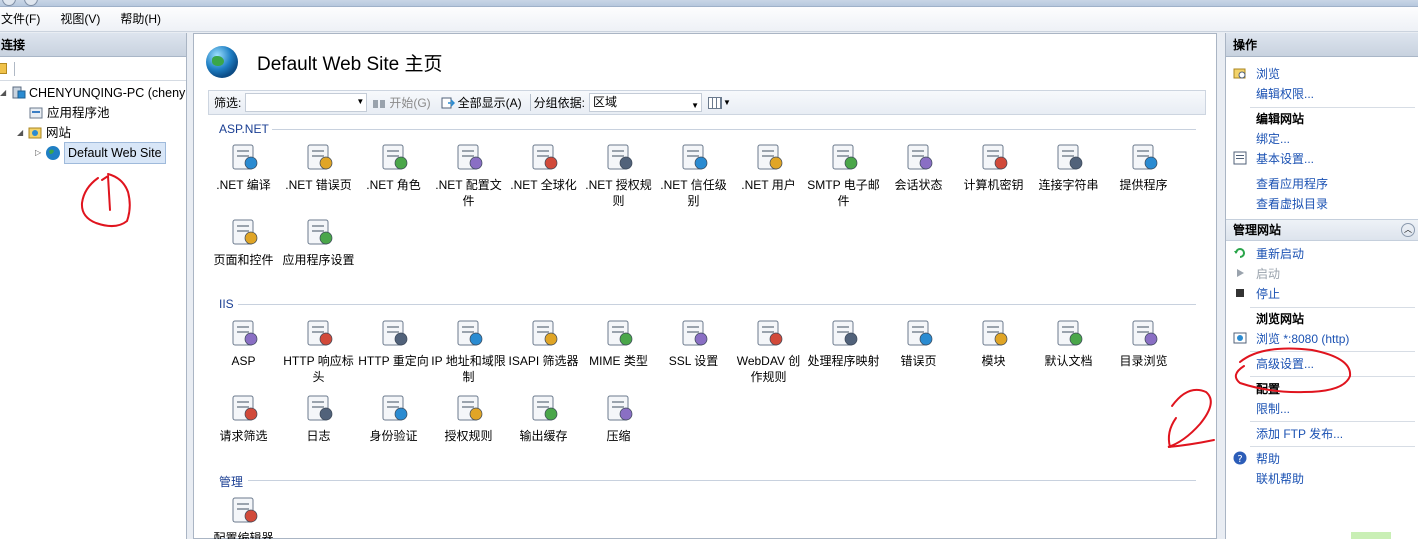 Image resolution: width=1418 pixels, height=539 pixels. What do you see at coordinates (243, 436) in the screenshot?
I see `feature-label: 请求筛选` at bounding box center [243, 436].